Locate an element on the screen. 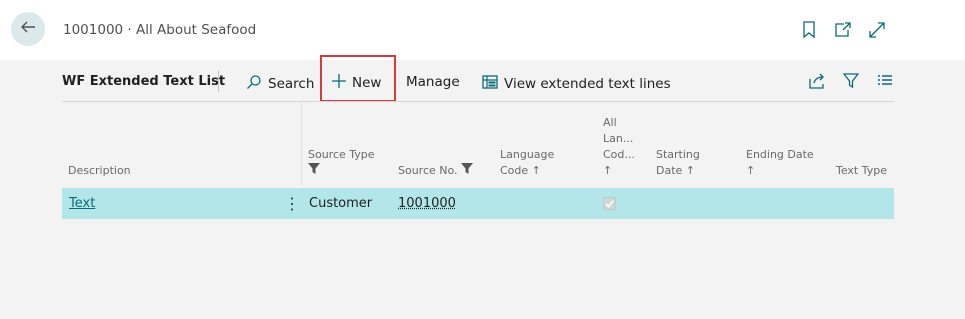 This screenshot has width=965, height=319. source-no-cell: 1001000 is located at coordinates (427, 203).